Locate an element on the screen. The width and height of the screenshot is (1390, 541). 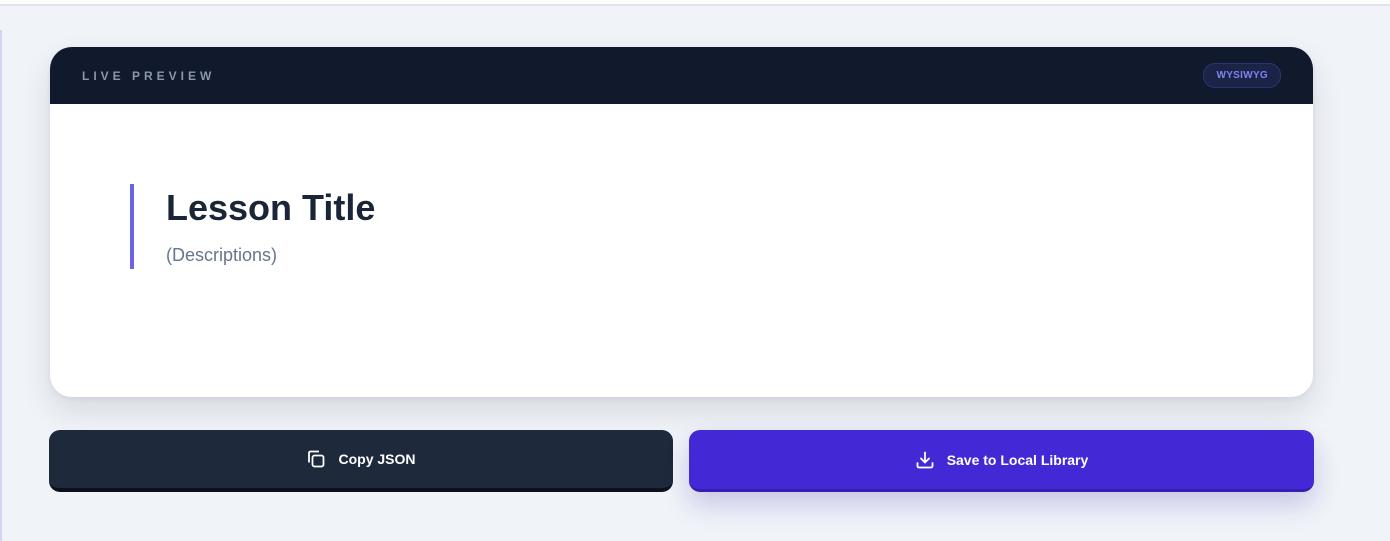
copy-json-label: Copy JSON is located at coordinates (377, 459).